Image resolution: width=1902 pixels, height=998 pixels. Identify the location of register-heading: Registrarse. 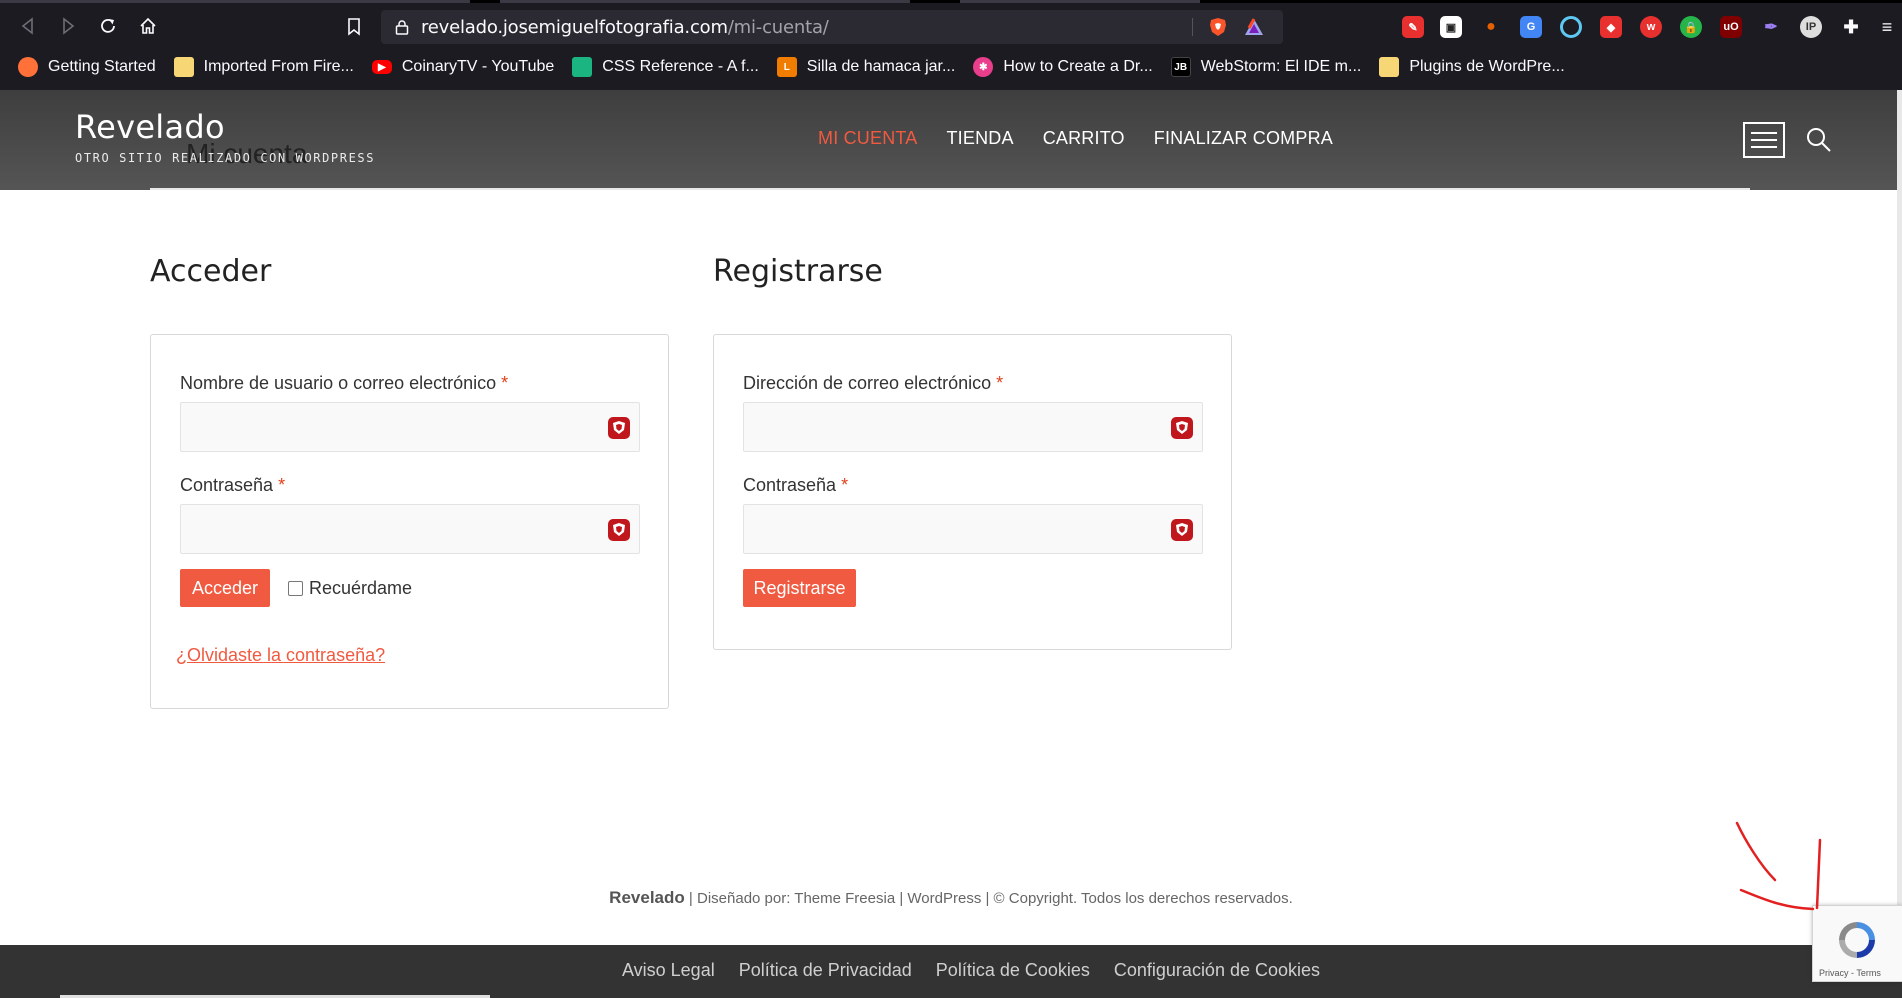
(798, 271).